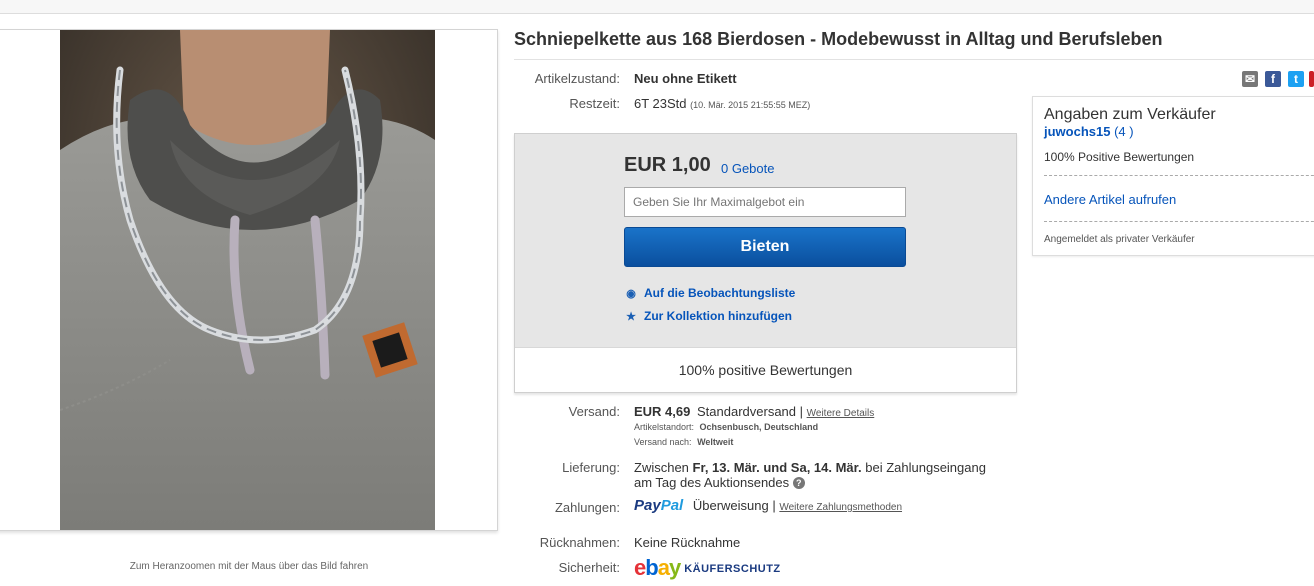 This screenshot has width=1314, height=586. Describe the element at coordinates (663, 442) in the screenshot. I see `ships-to-label: Versand nach:` at that location.